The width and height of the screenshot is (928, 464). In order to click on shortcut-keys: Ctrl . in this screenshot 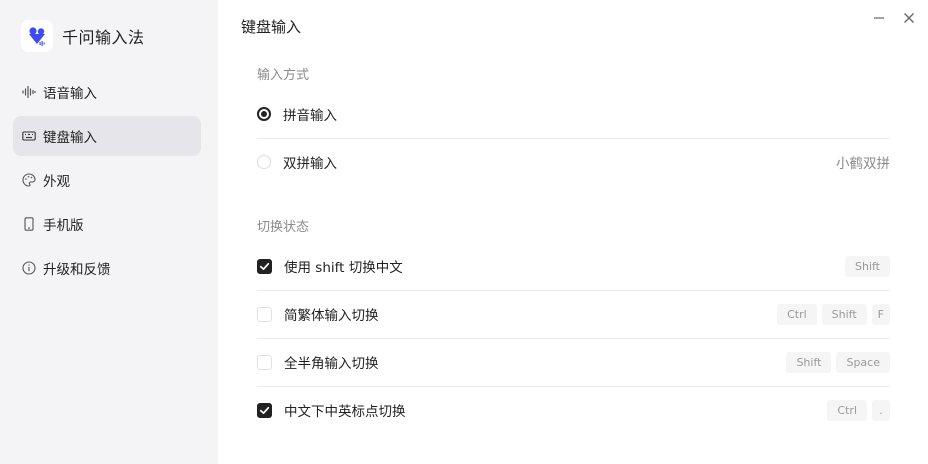, I will do `click(858, 410)`.